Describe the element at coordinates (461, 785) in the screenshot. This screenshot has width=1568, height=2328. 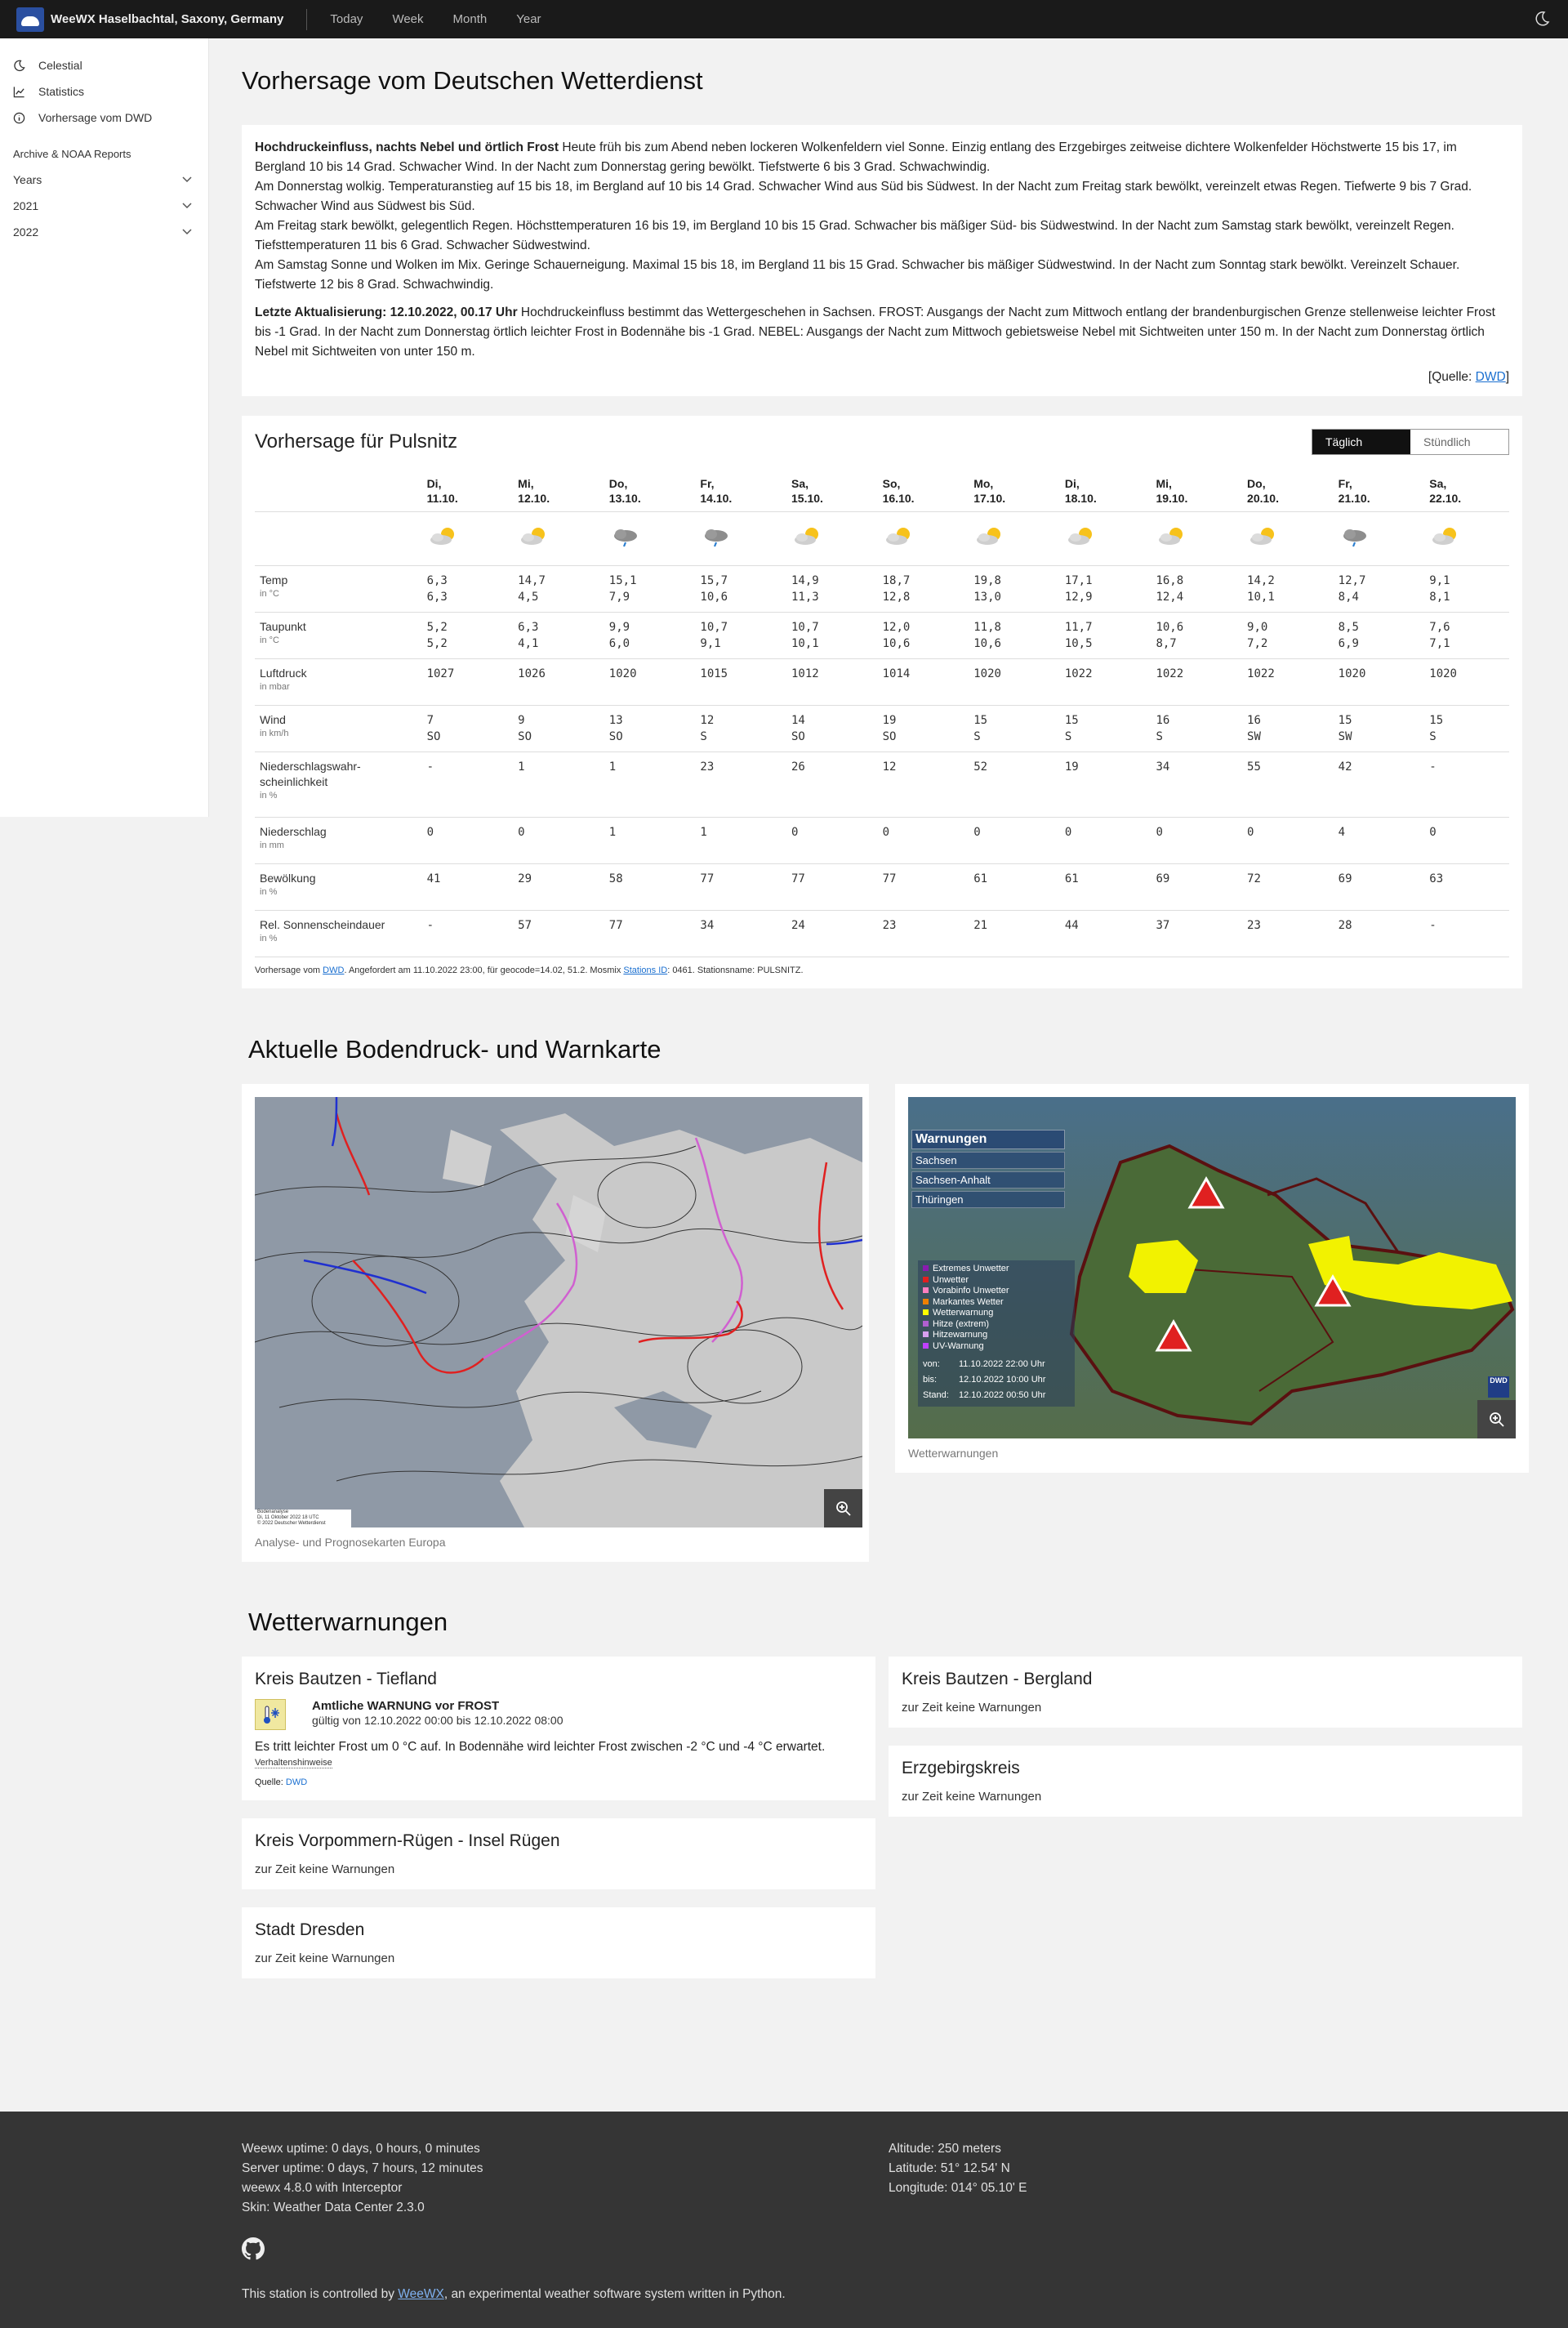
I see `forecast-value: -` at that location.